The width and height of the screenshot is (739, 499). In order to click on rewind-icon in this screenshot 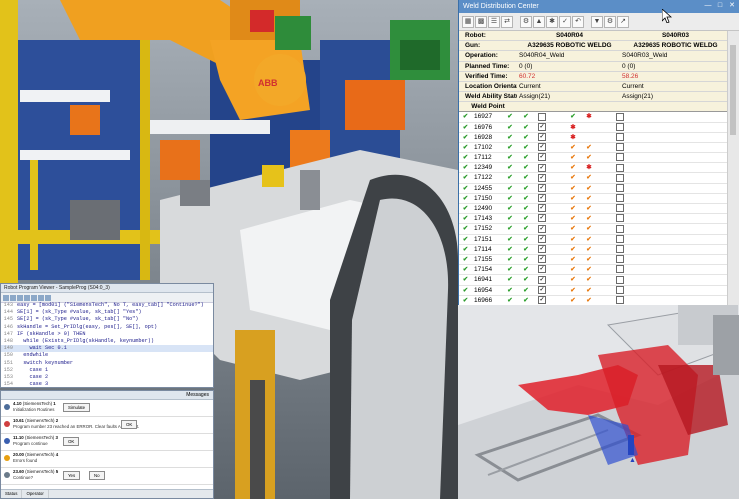, I will do `click(27, 297)`.